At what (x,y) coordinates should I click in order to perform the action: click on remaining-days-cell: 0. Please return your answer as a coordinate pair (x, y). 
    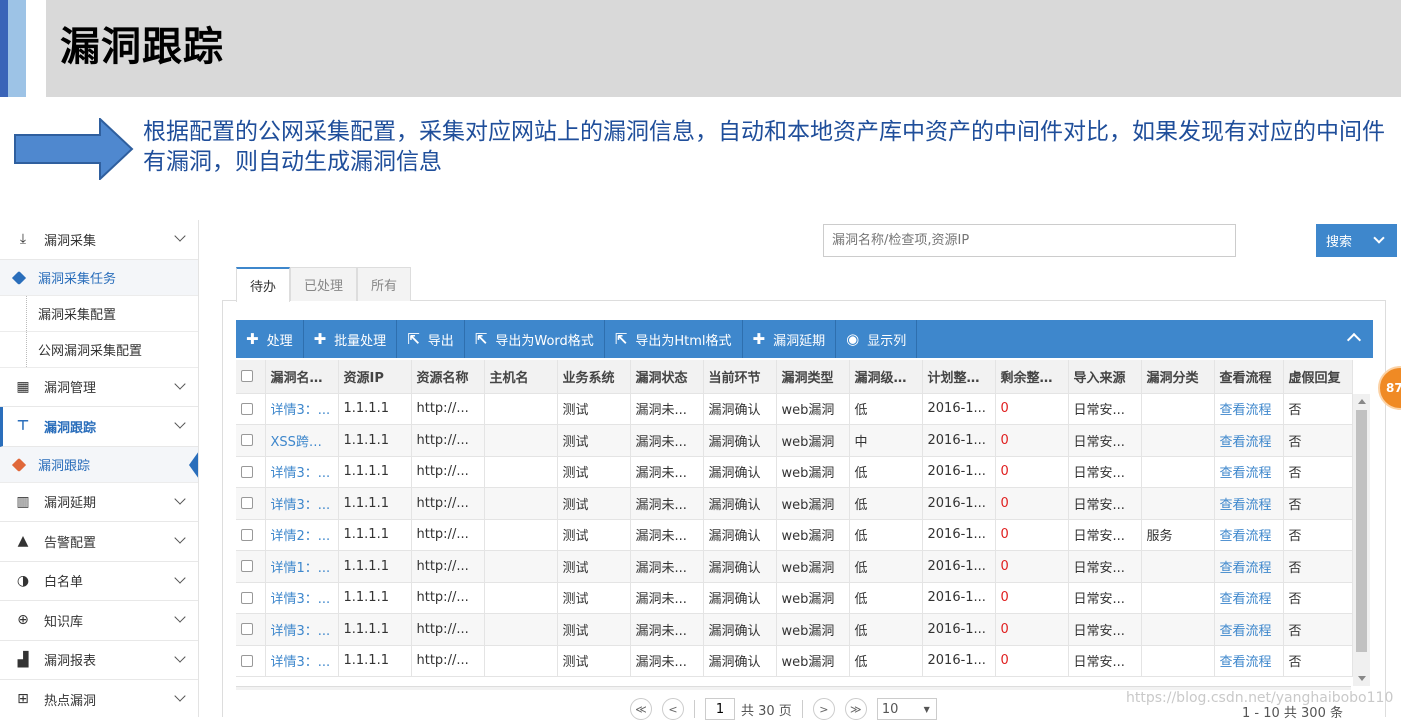
    Looking at the image, I should click on (1032, 661).